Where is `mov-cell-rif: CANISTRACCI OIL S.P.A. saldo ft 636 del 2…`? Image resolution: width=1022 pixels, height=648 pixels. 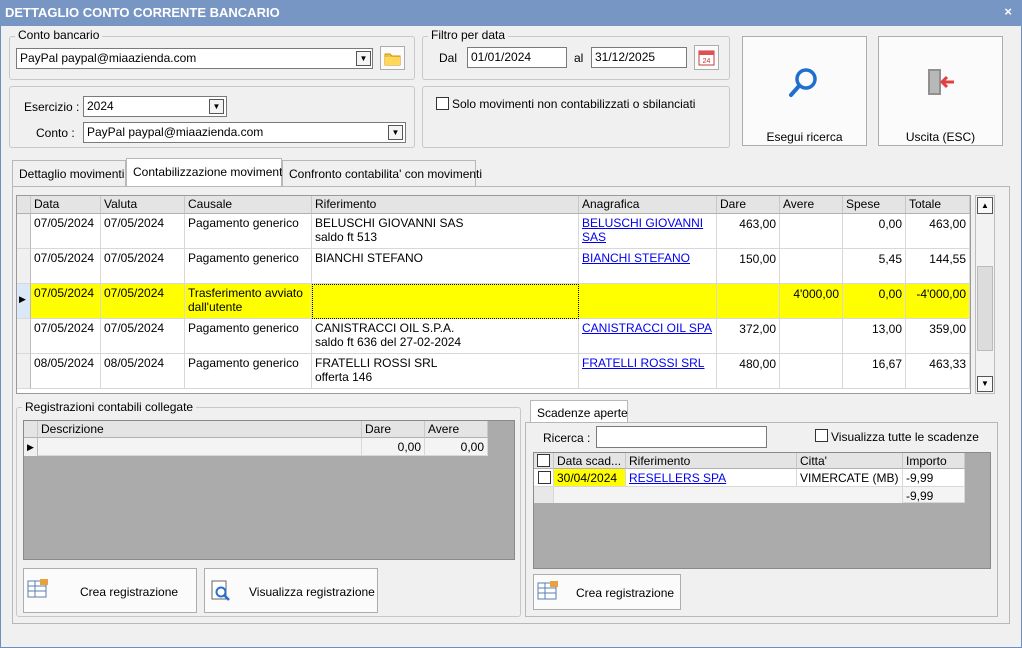
mov-cell-rif: CANISTRACCI OIL S.P.A. saldo ft 636 del 2… is located at coordinates (445, 336).